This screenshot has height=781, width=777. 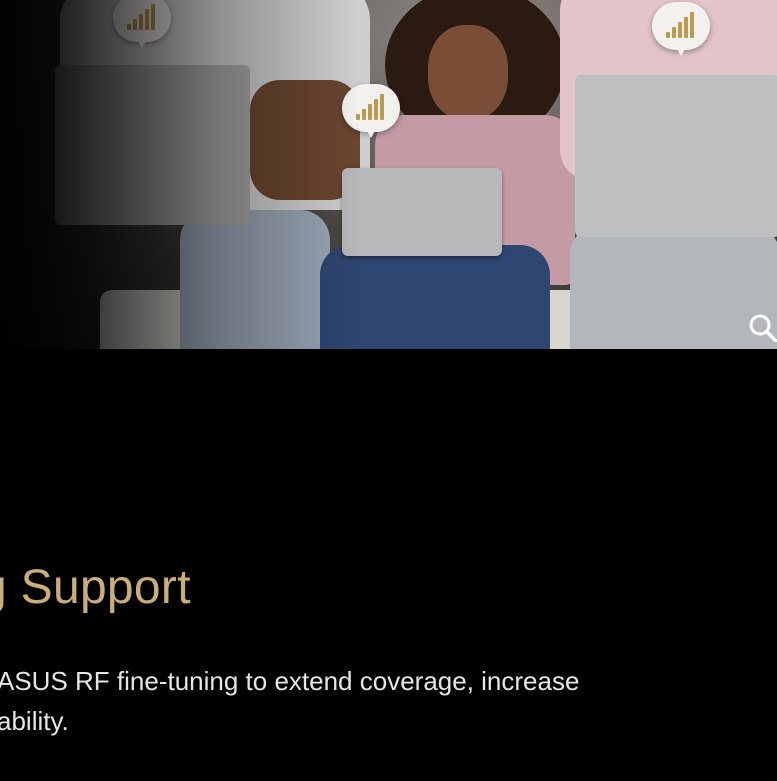 I want to click on laptop-right, so click(x=676, y=156).